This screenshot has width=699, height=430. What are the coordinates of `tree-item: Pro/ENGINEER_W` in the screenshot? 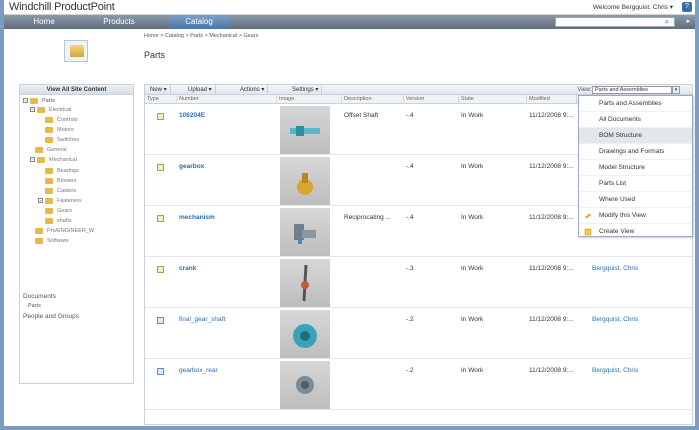 It's located at (64, 231).